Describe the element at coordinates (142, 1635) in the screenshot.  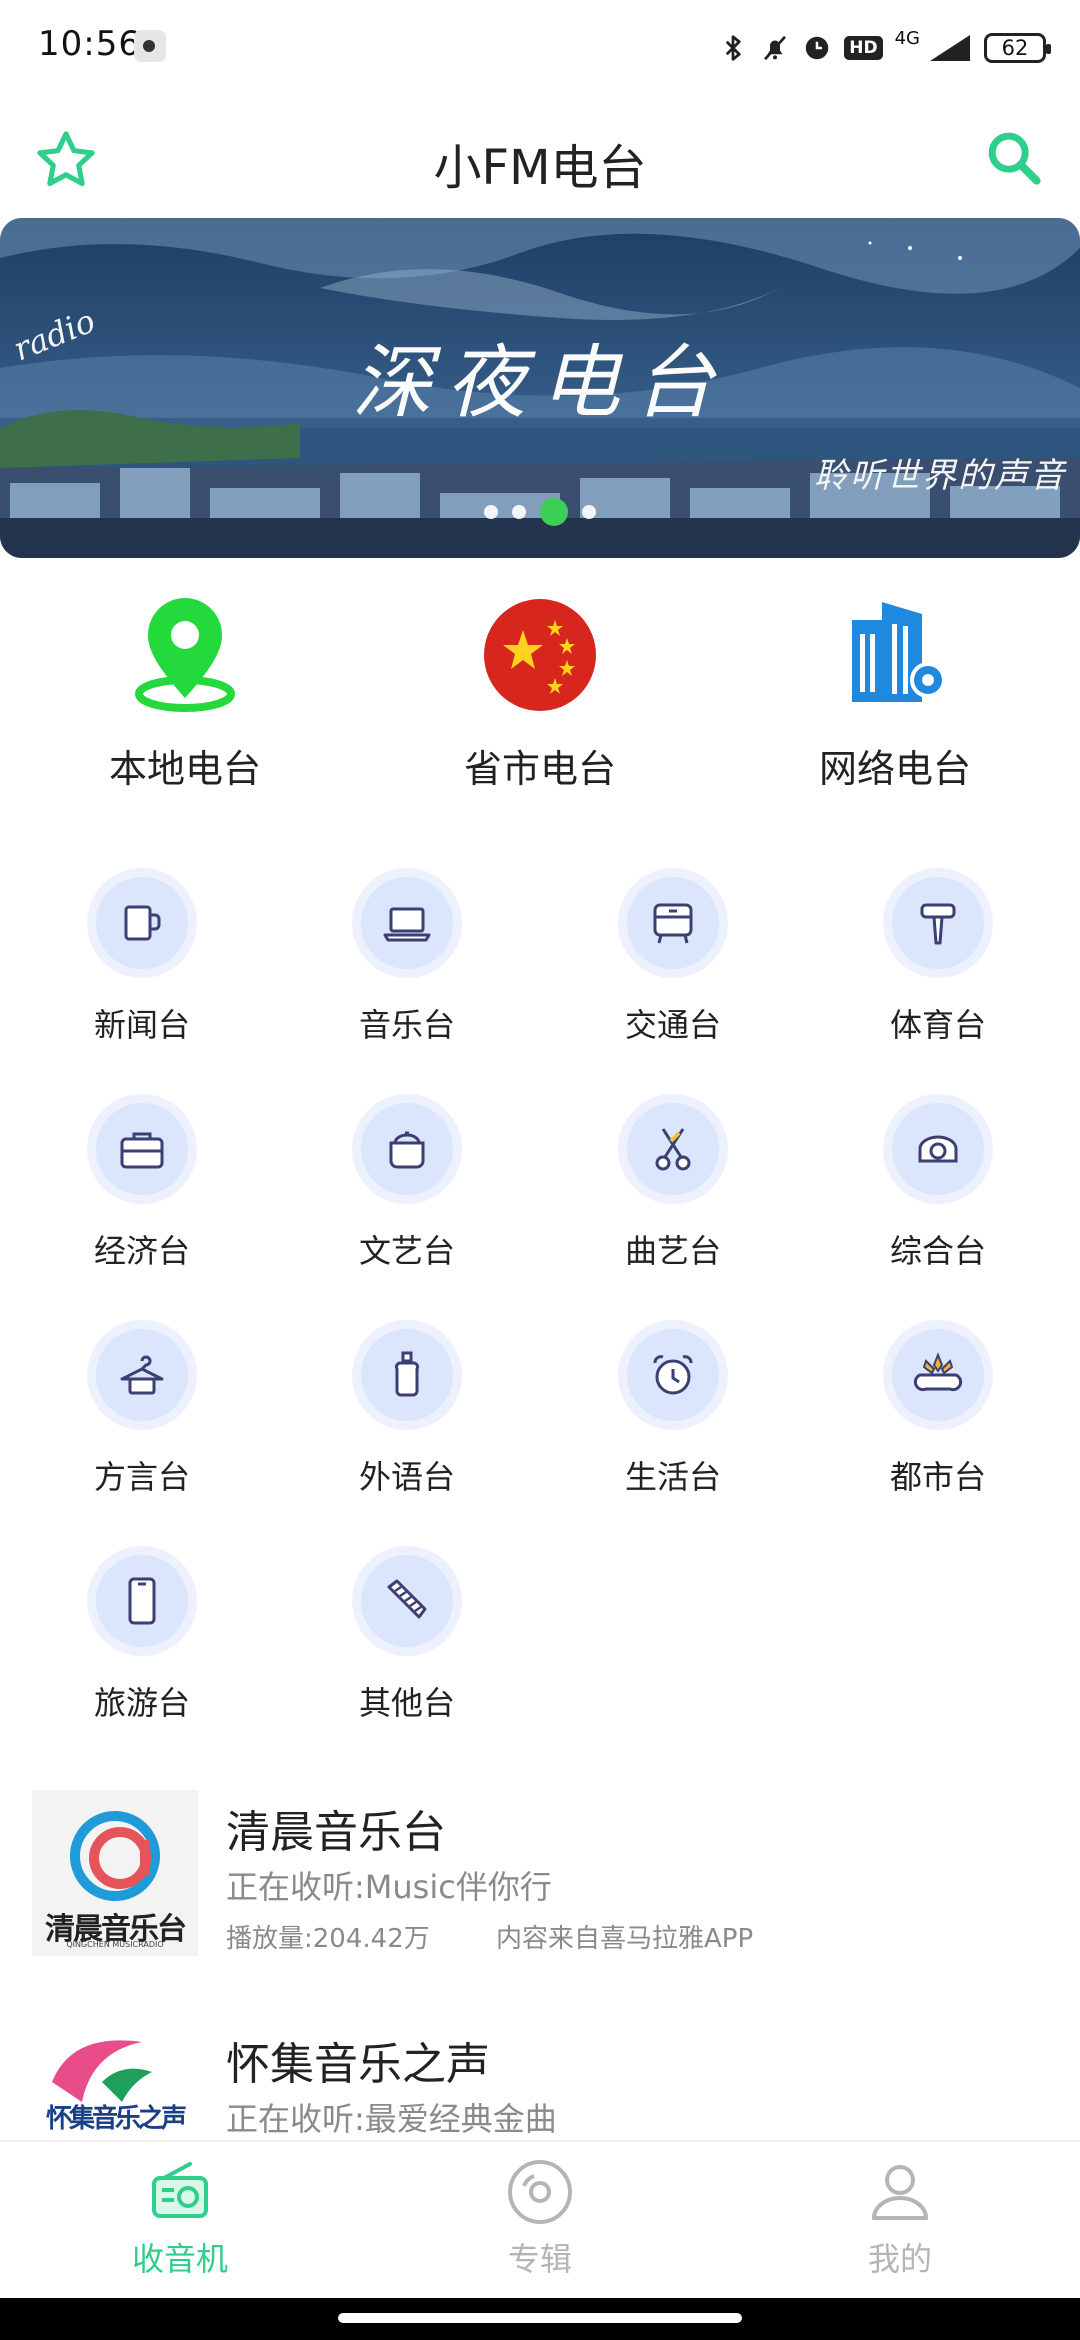
I see `genre-travel: 旅游台` at that location.